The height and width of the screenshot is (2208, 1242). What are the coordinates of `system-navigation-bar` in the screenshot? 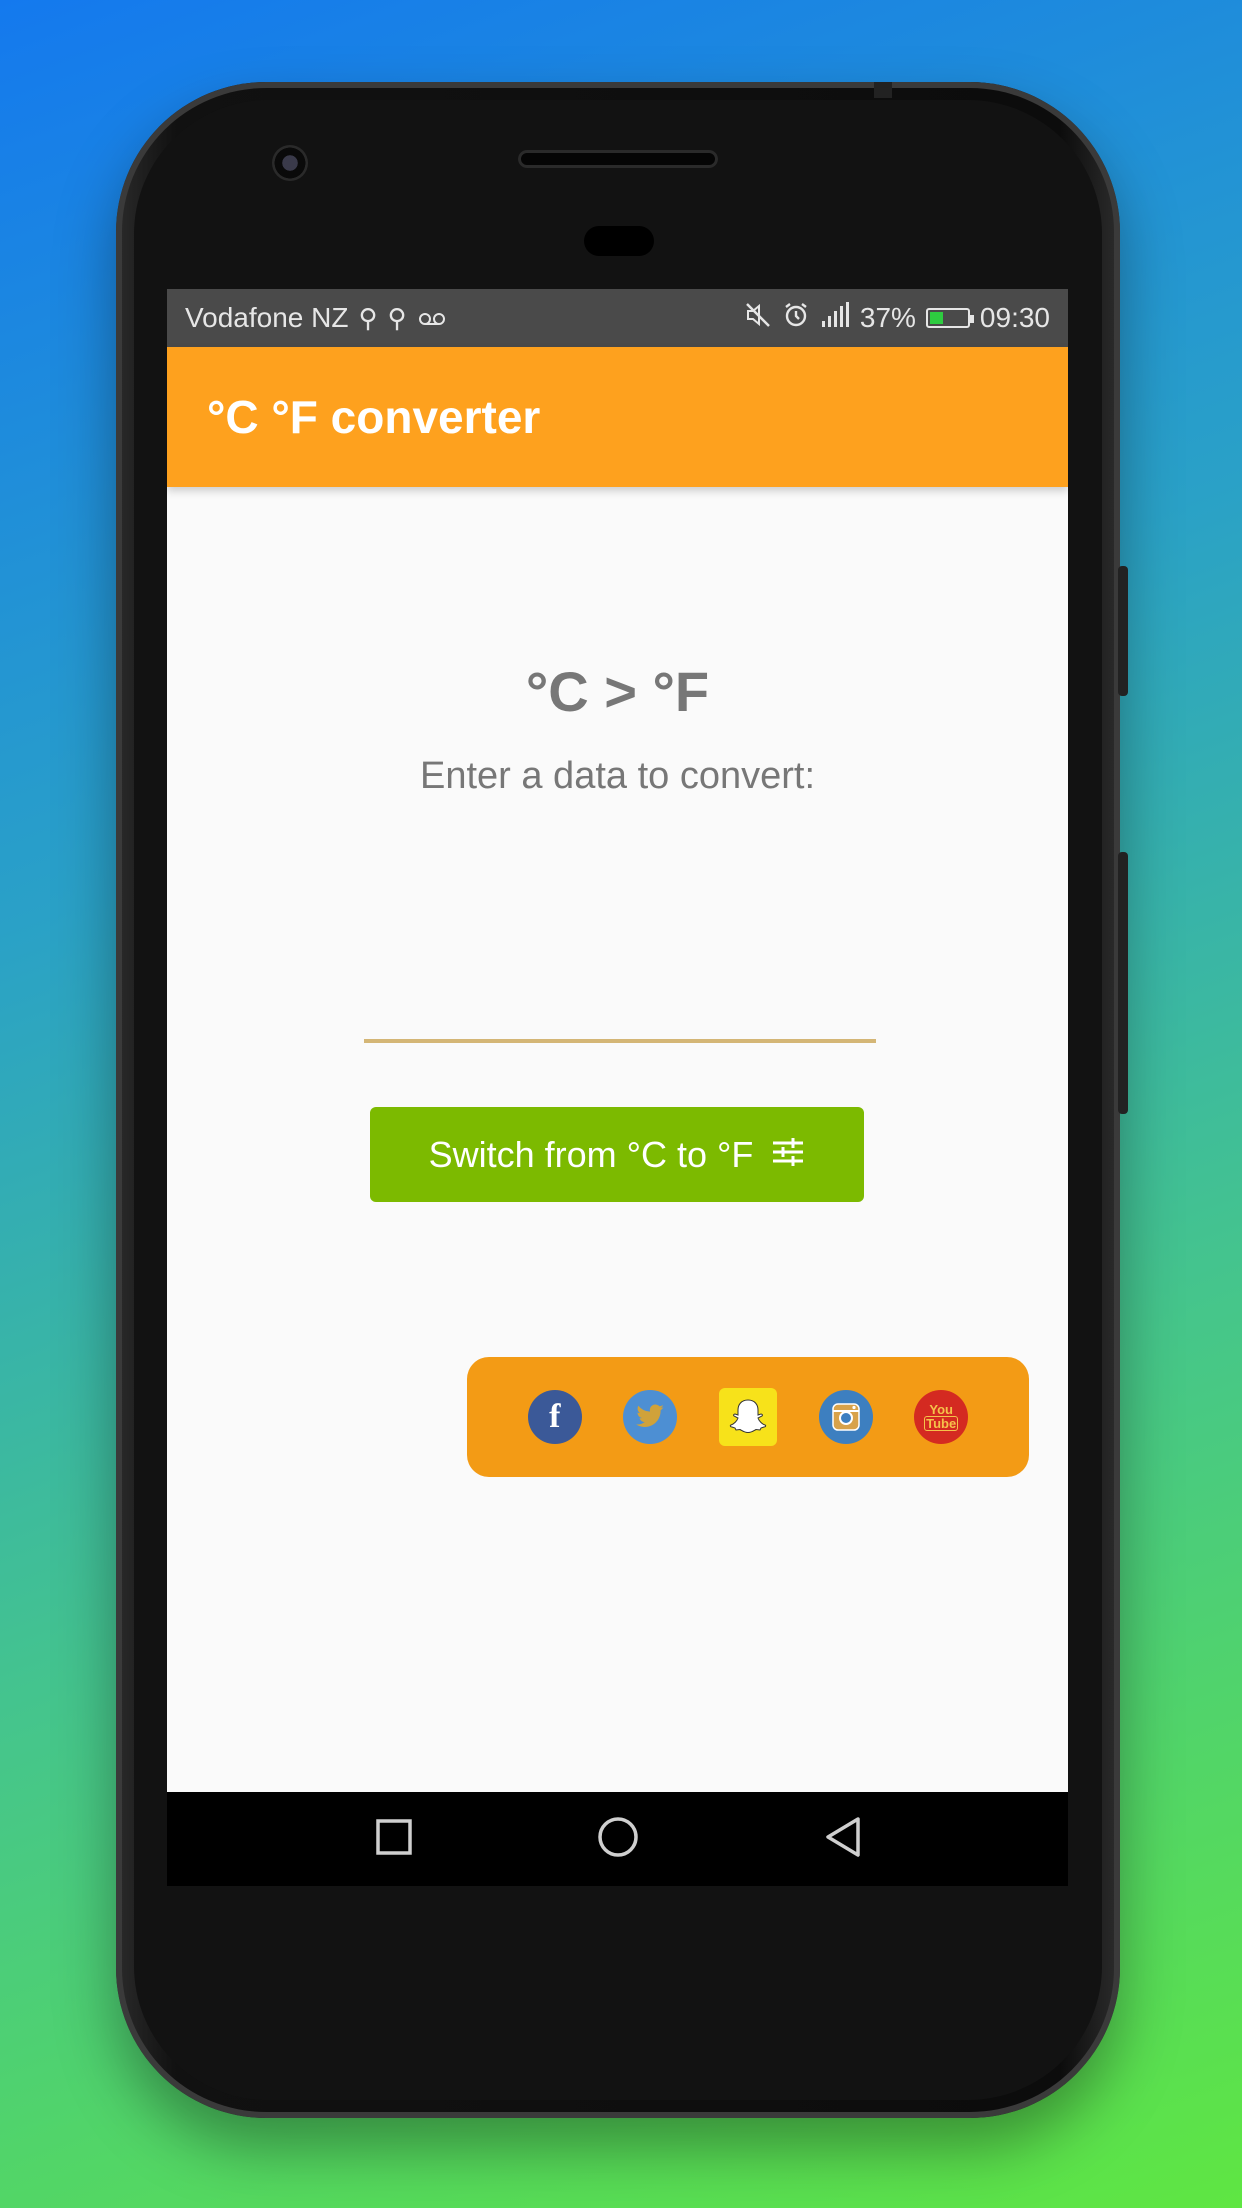 It's located at (617, 1839).